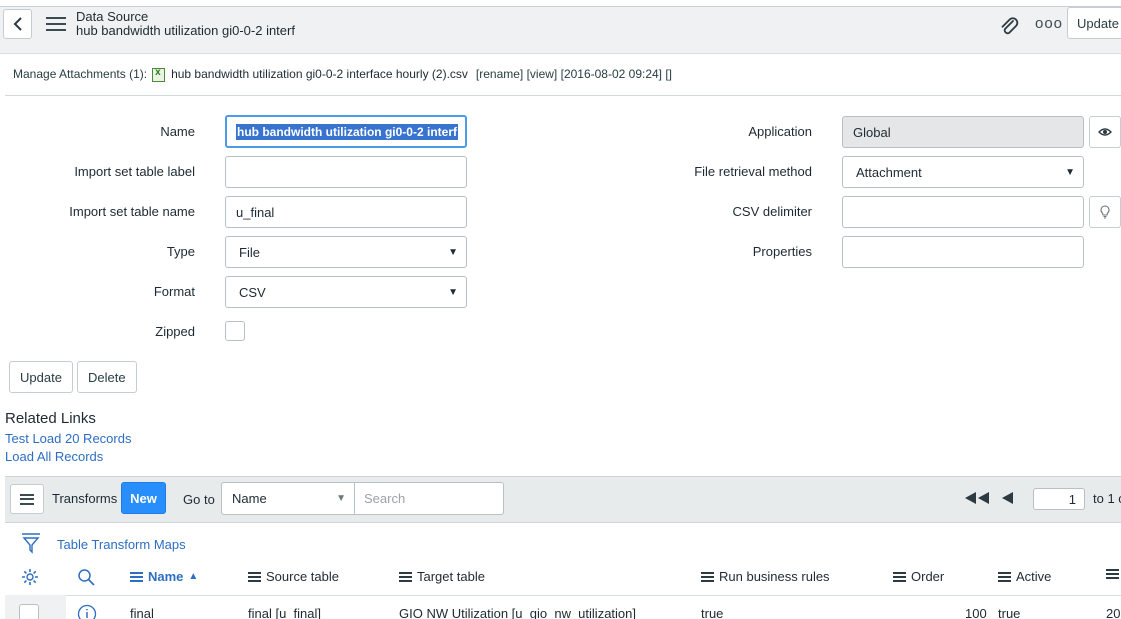 Image resolution: width=1121 pixels, height=619 pixels. I want to click on tab-table-transform-maps: Table Transform Maps, so click(121, 544).